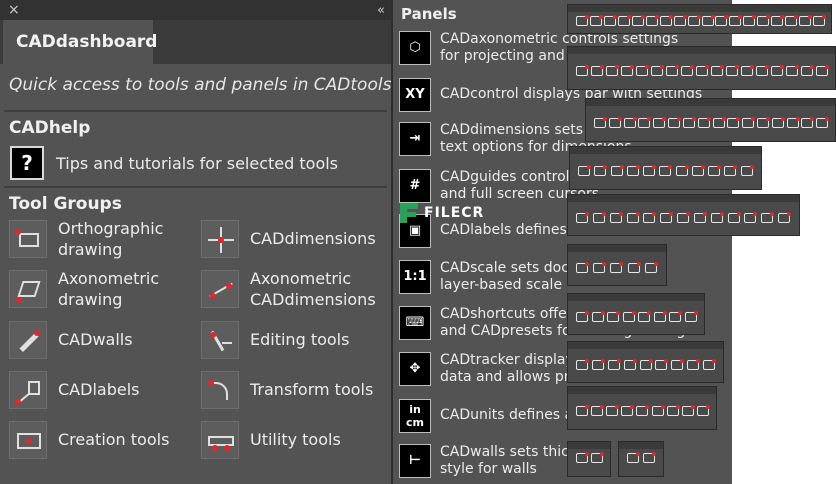 This screenshot has width=836, height=484. Describe the element at coordinates (14, 10) in the screenshot. I see `close-icon: ×` at that location.